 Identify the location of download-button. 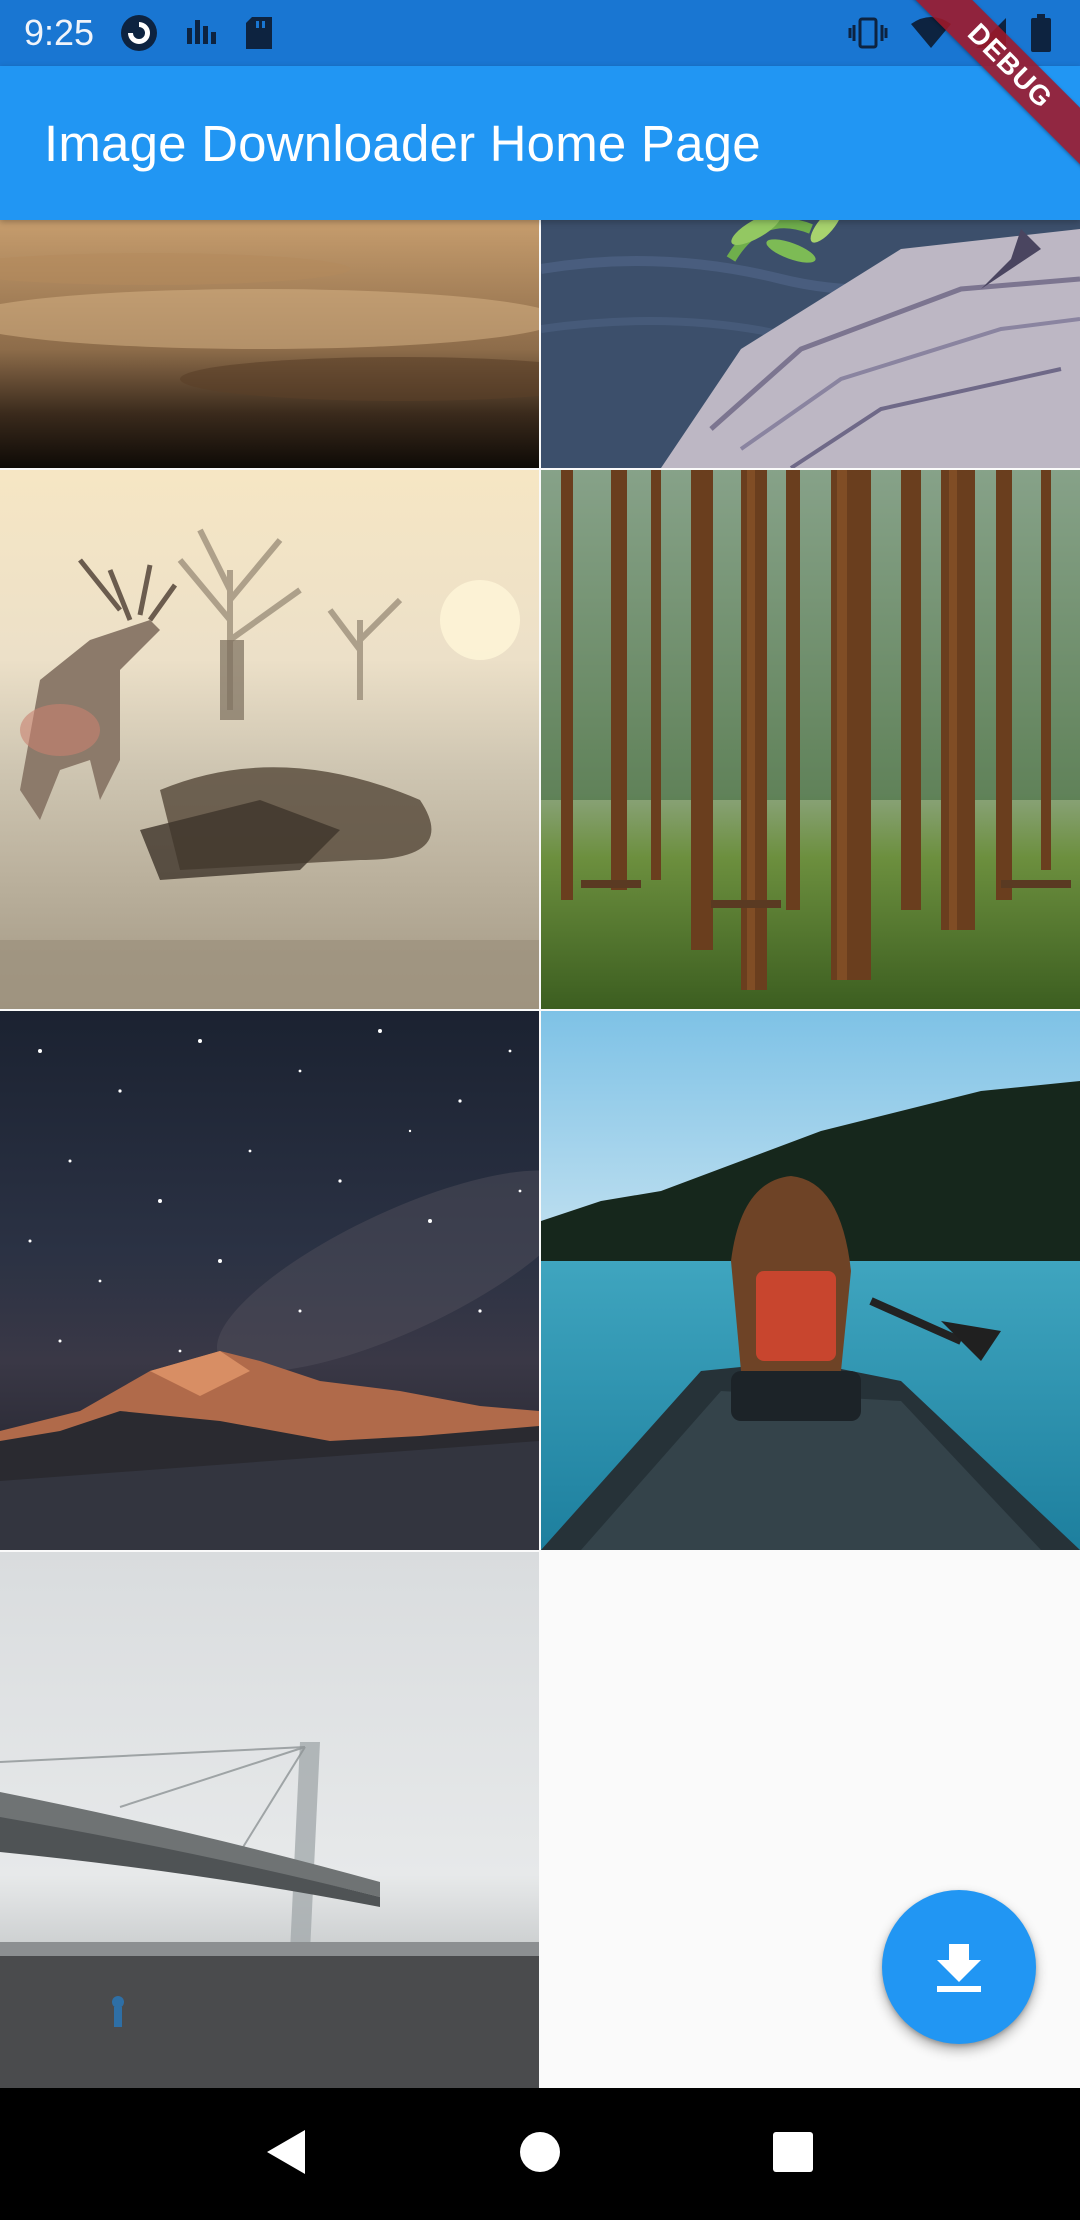
(959, 1967).